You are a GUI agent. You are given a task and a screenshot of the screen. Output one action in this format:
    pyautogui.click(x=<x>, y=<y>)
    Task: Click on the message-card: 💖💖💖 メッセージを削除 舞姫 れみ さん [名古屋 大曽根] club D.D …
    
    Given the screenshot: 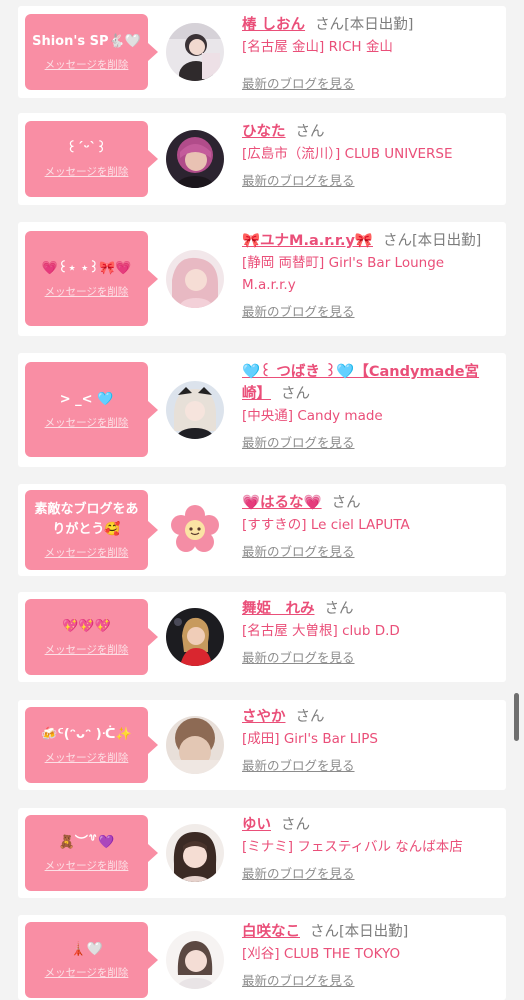 What is the action you would take?
    pyautogui.click(x=262, y=637)
    